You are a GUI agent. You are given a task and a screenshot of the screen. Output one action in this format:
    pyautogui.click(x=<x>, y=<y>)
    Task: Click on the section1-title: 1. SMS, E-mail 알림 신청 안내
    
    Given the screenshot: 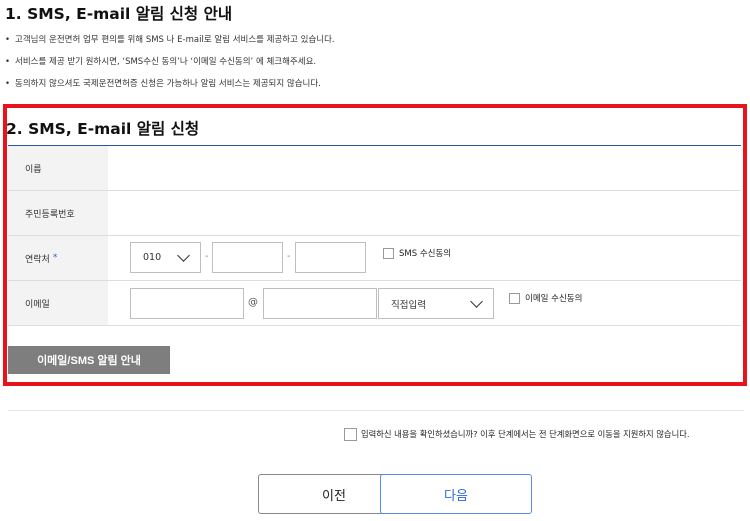 What is the action you would take?
    pyautogui.click(x=119, y=14)
    